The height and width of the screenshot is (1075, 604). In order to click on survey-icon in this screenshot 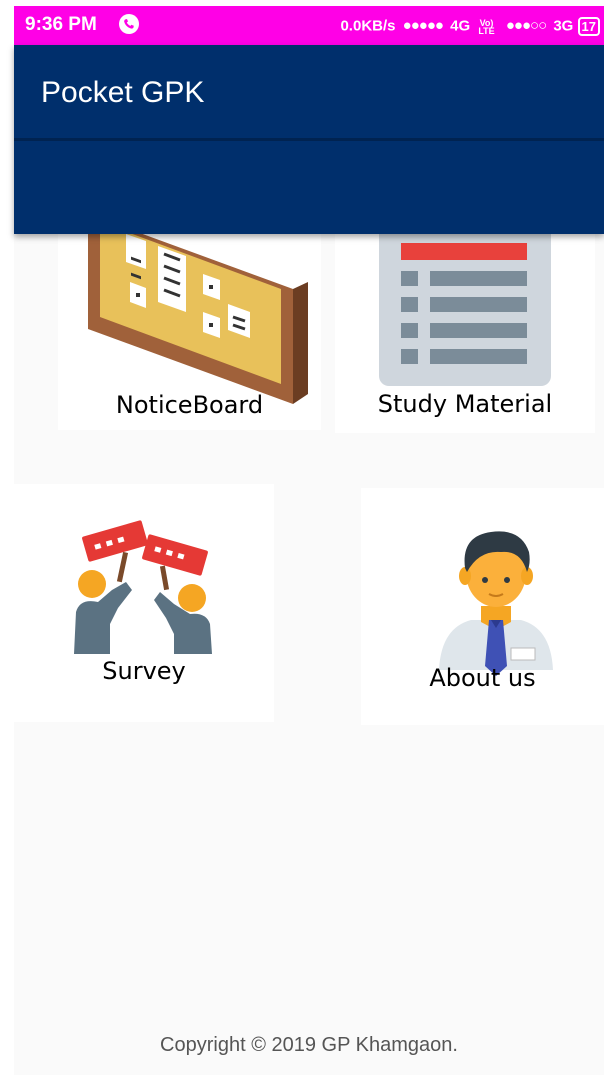, I will do `click(143, 587)`.